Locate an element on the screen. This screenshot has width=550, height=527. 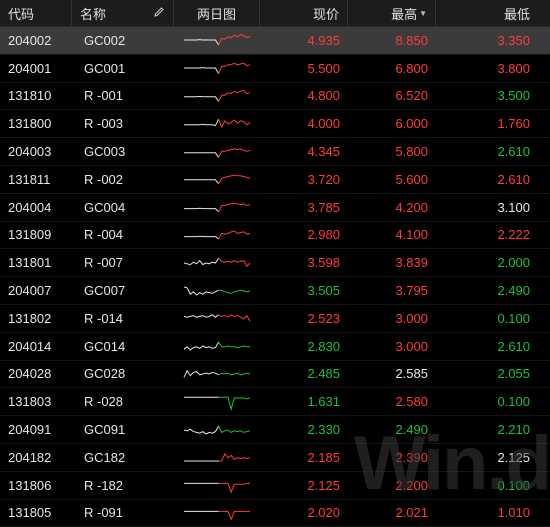
column-header-high: 最高 ▼ is located at coordinates (392, 13).